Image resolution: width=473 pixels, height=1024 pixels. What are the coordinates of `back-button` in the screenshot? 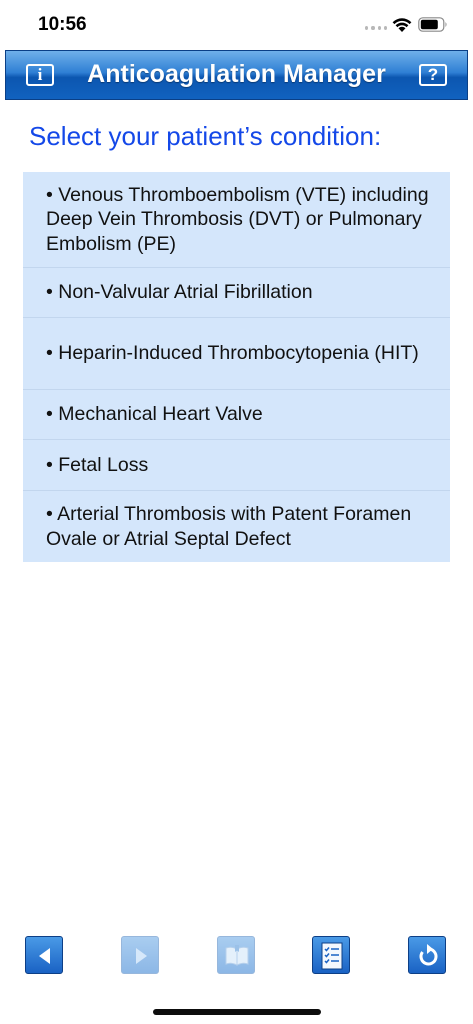 It's located at (44, 955).